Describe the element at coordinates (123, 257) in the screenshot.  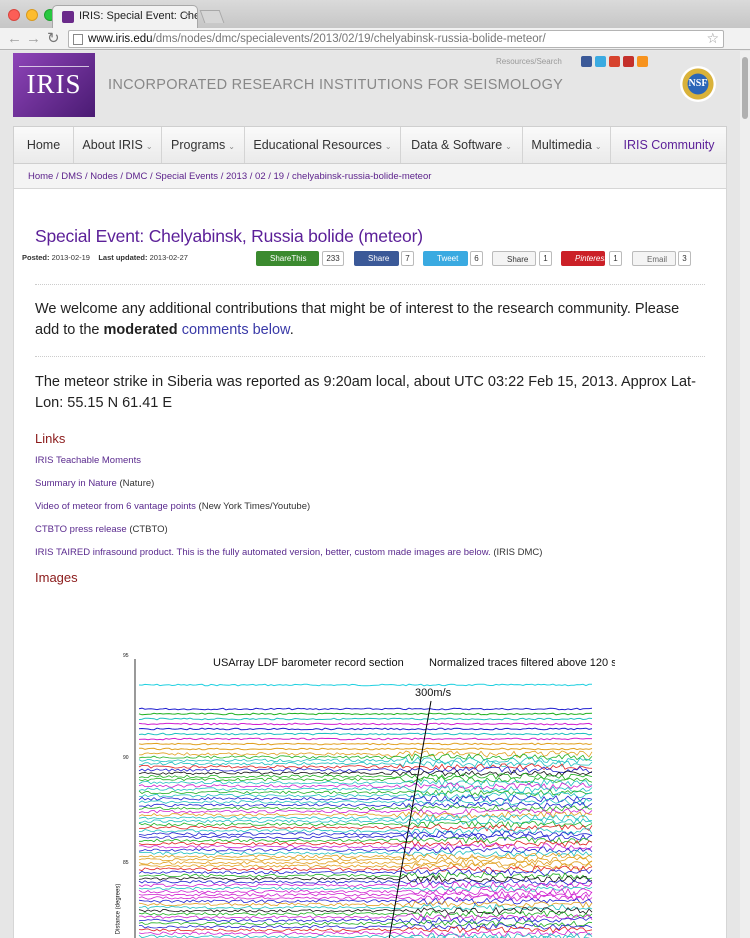
I see `updated-label: Last updated:` at that location.